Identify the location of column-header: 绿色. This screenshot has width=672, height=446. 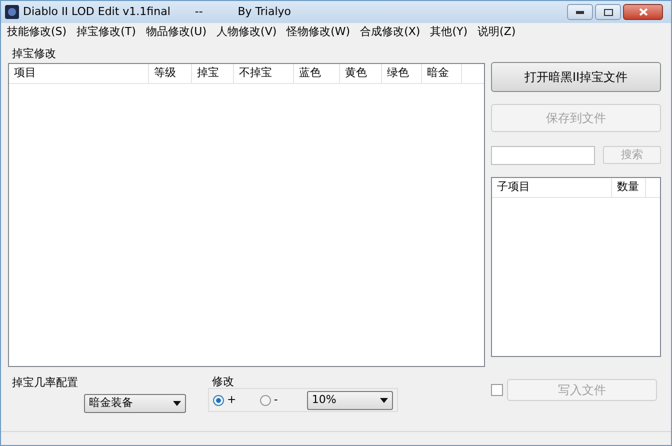
(402, 73).